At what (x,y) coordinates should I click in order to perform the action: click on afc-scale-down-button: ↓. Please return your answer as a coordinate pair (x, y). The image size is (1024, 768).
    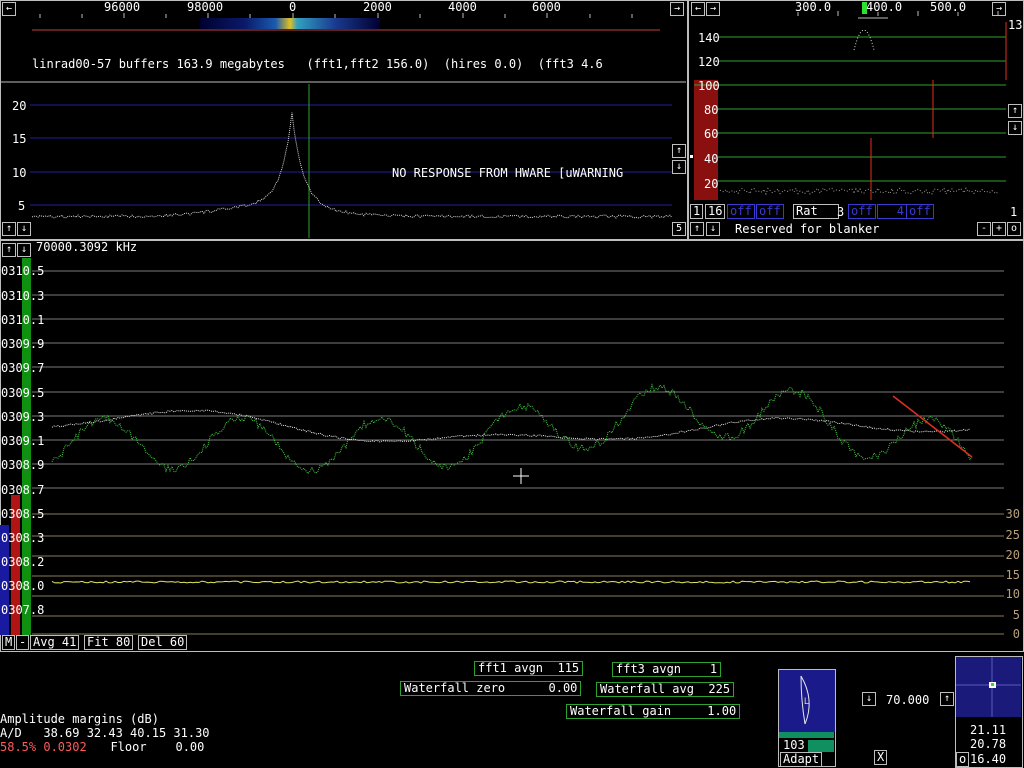
    Looking at the image, I should click on (1015, 128).